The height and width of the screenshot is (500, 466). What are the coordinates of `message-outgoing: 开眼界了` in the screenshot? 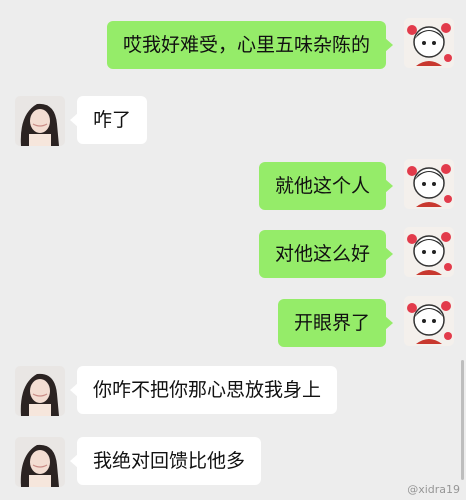 It's located at (233, 327).